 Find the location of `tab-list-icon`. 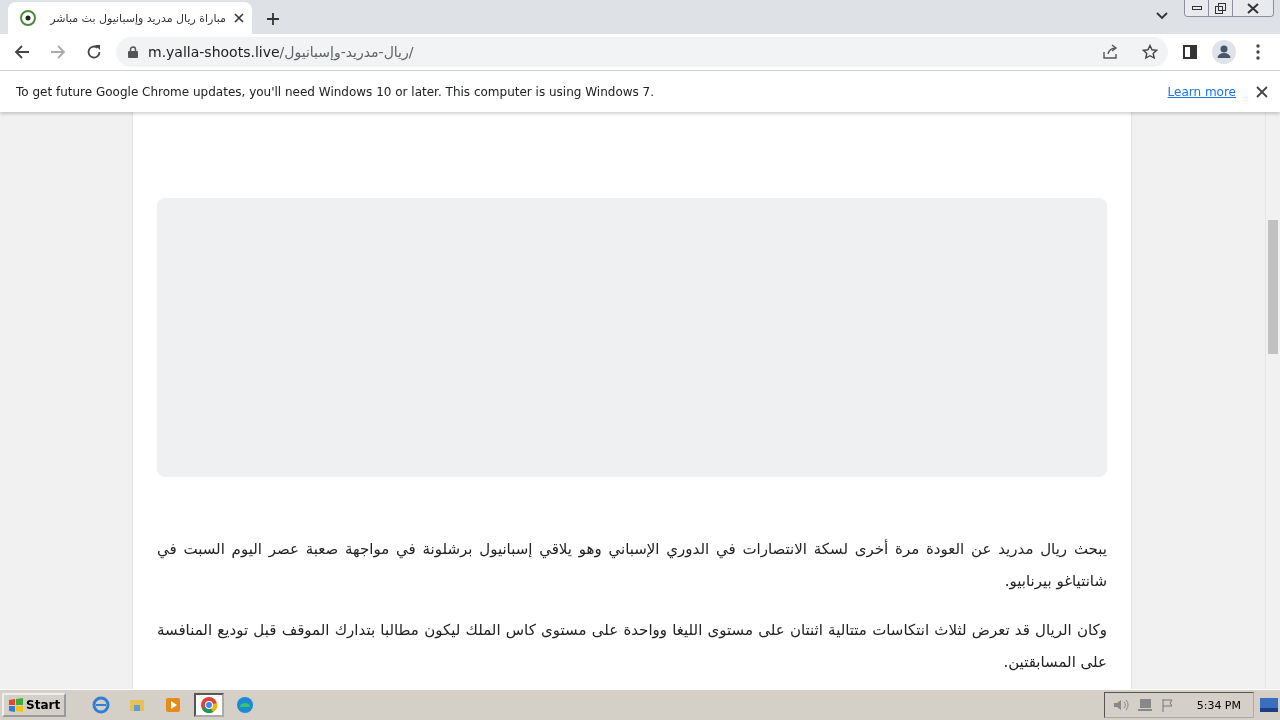

tab-list-icon is located at coordinates (1162, 16).